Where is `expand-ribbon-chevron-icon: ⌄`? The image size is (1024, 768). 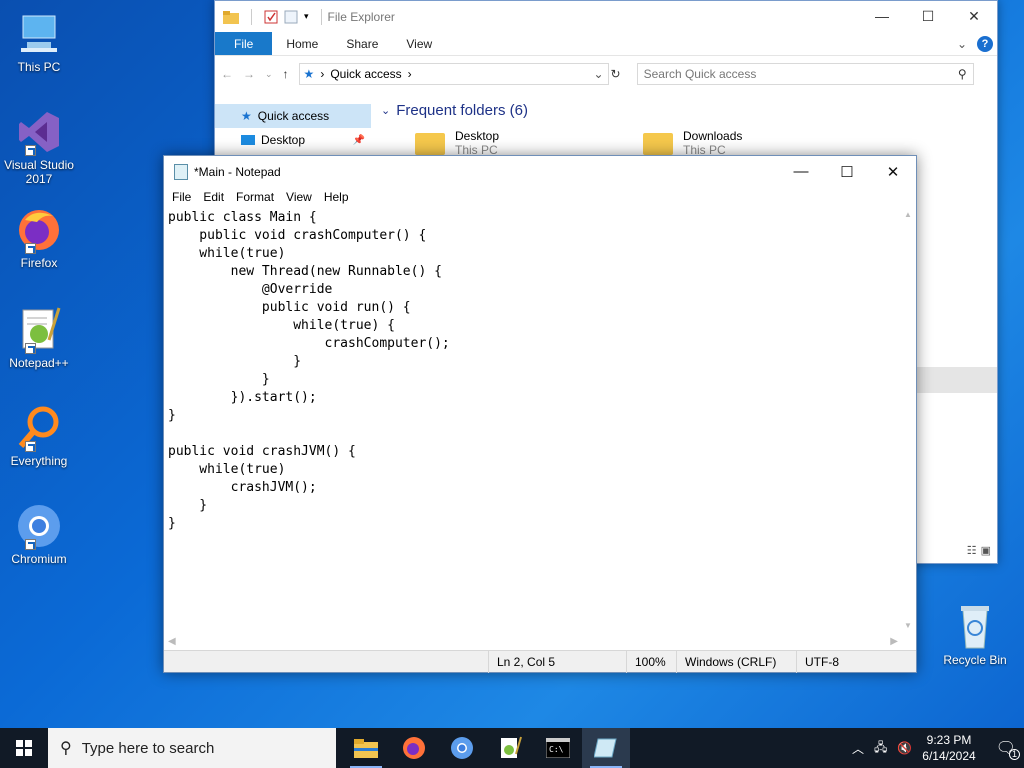 expand-ribbon-chevron-icon: ⌄ is located at coordinates (962, 44).